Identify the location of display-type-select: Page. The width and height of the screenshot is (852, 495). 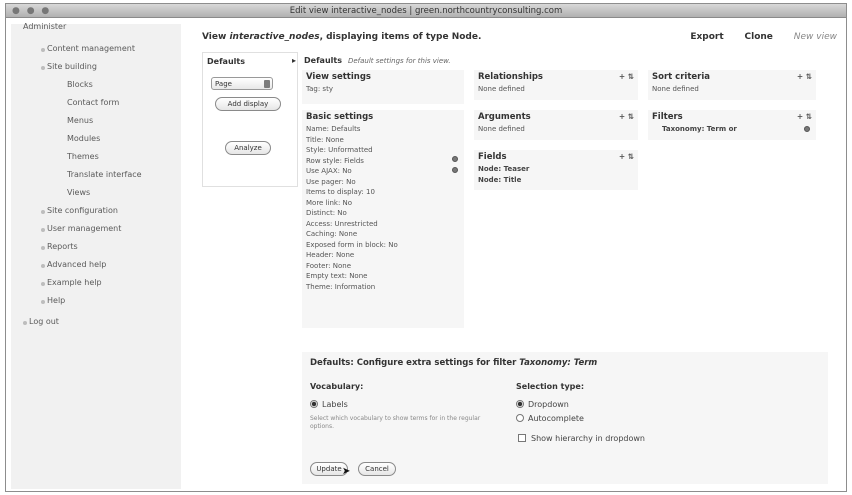
(242, 83).